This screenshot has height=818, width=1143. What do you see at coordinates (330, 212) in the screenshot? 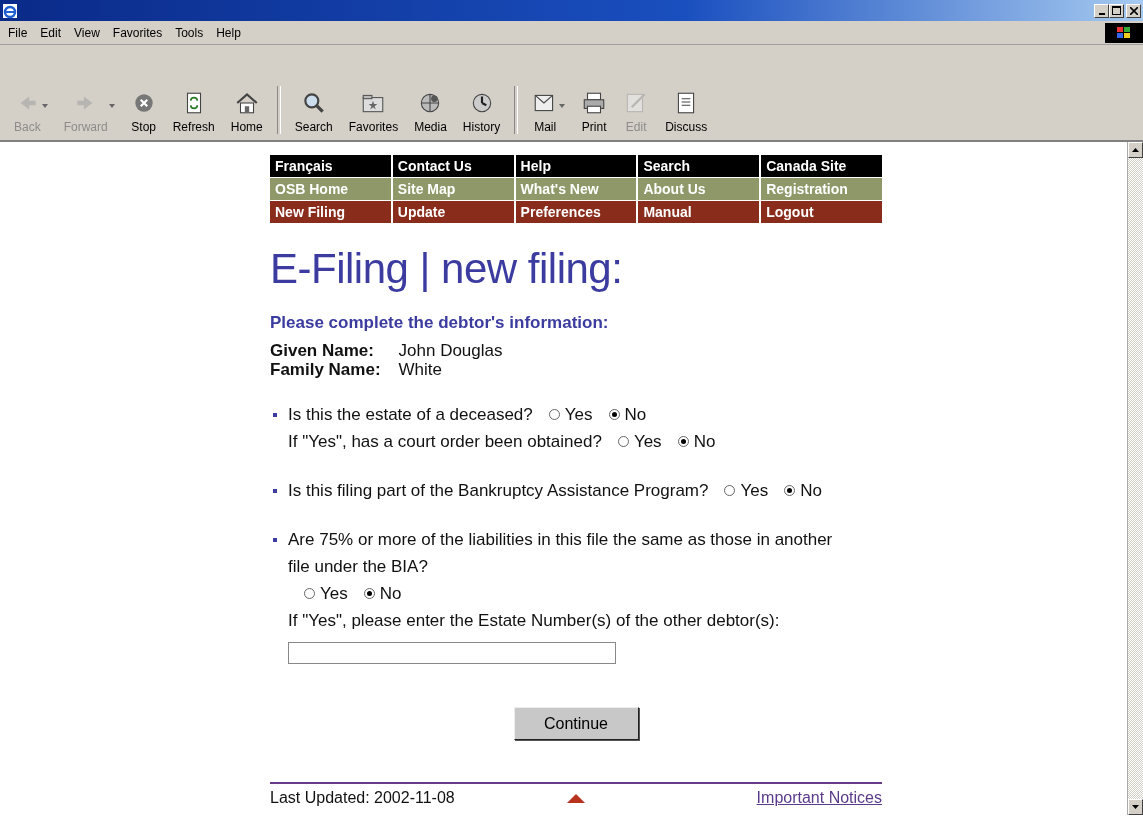
I see `nav-link: New Filing` at bounding box center [330, 212].